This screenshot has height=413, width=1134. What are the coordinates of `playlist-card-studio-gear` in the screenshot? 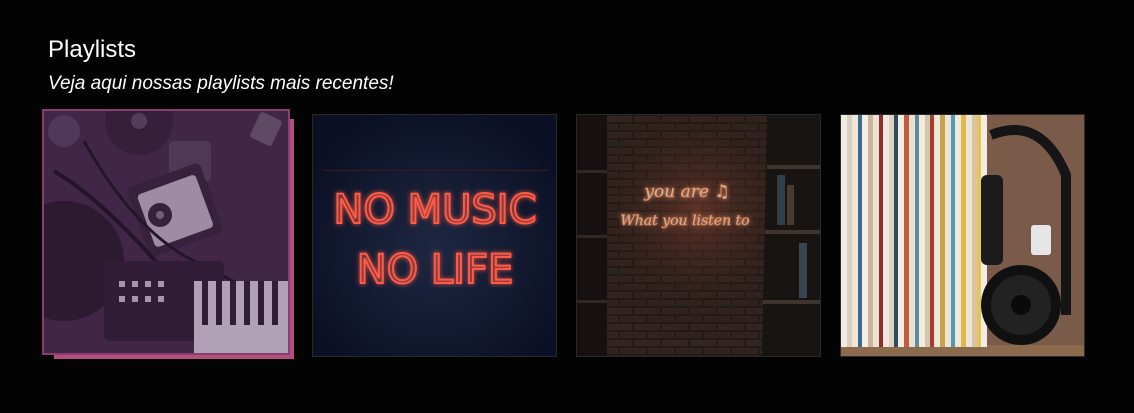 It's located at (168, 234).